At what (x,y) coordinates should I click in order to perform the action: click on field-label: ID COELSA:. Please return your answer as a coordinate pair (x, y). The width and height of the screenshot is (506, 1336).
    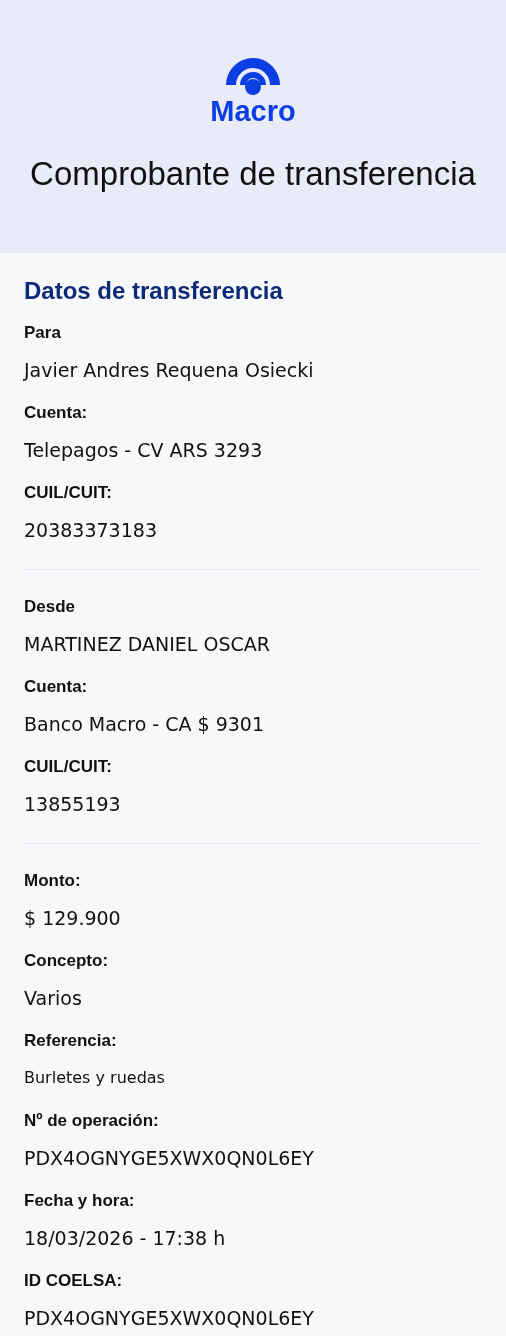
    Looking at the image, I should click on (74, 1281).